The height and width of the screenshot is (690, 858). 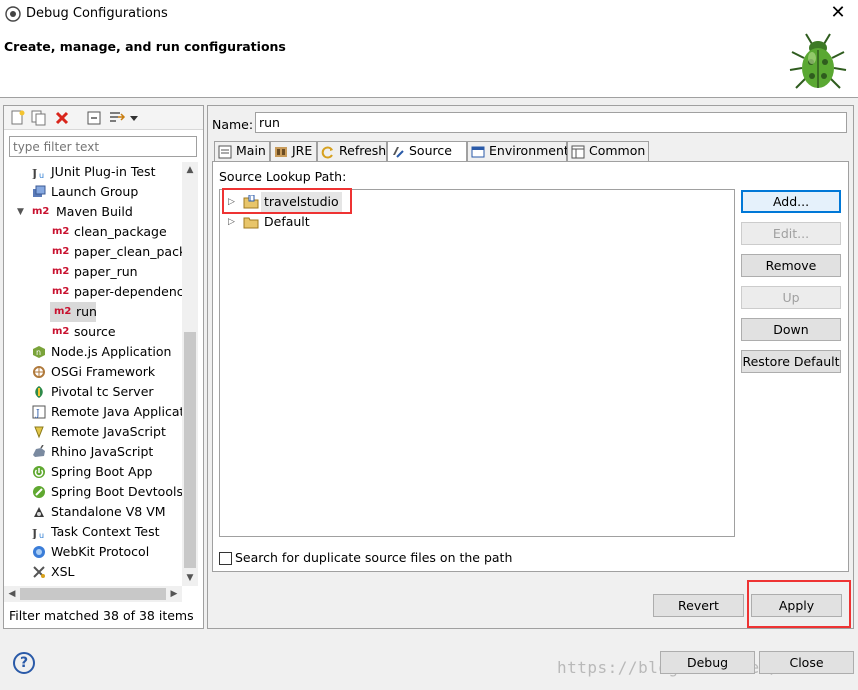 I want to click on xsl-icon, so click(x=39, y=572).